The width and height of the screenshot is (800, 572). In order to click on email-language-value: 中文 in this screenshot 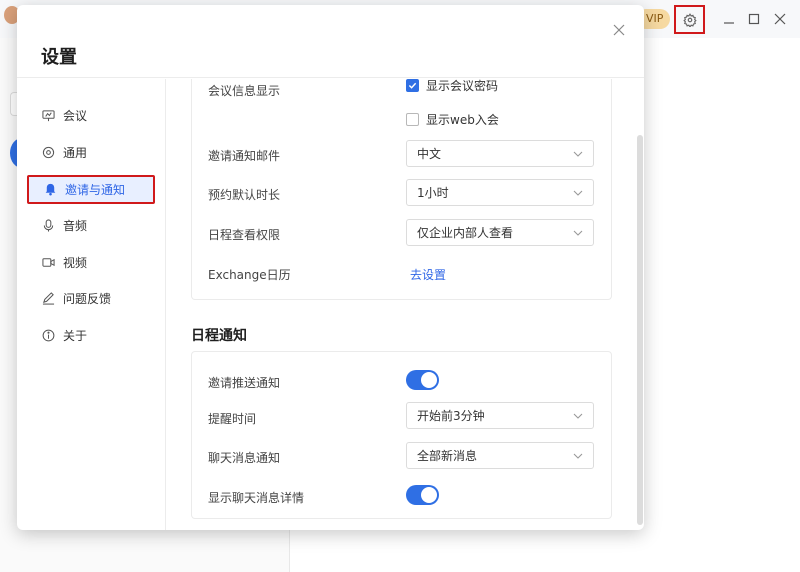, I will do `click(429, 154)`.